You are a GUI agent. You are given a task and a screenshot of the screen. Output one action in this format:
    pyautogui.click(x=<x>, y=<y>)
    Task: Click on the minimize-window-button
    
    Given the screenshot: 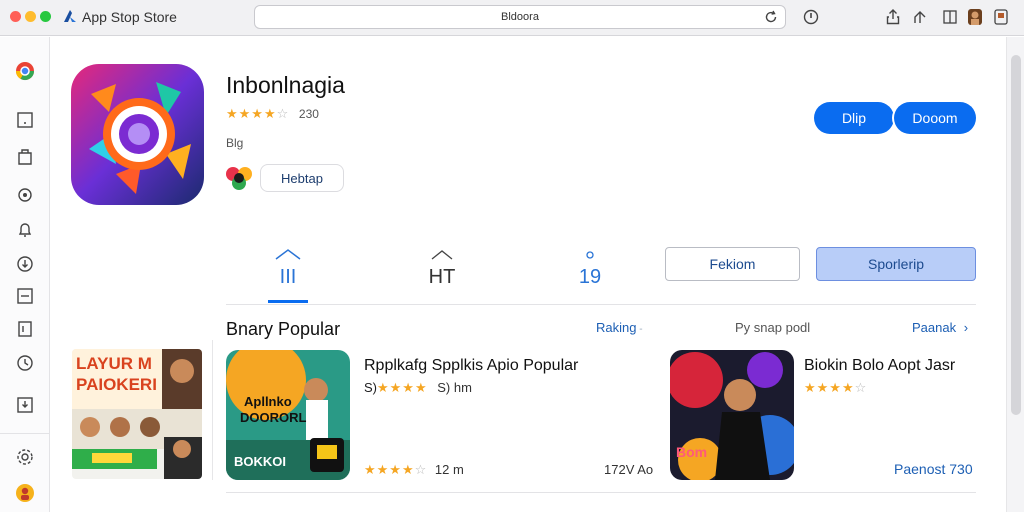 What is the action you would take?
    pyautogui.click(x=30, y=16)
    